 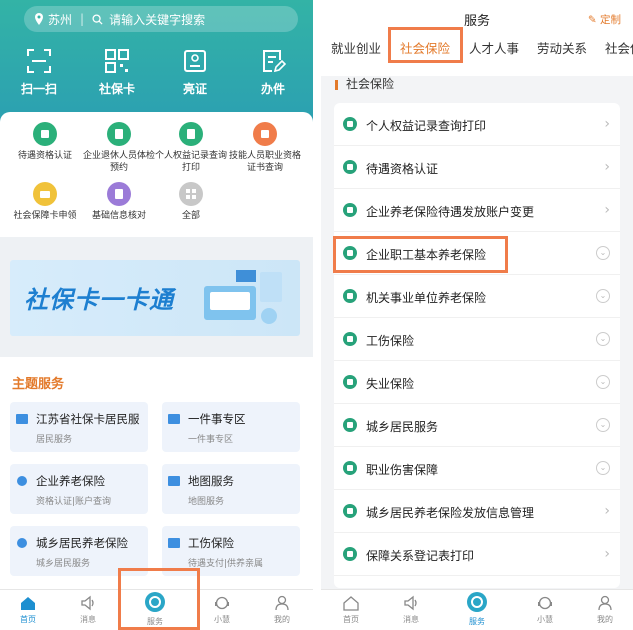 What do you see at coordinates (39, 72) in the screenshot?
I see `scan-button: 扫一扫` at bounding box center [39, 72].